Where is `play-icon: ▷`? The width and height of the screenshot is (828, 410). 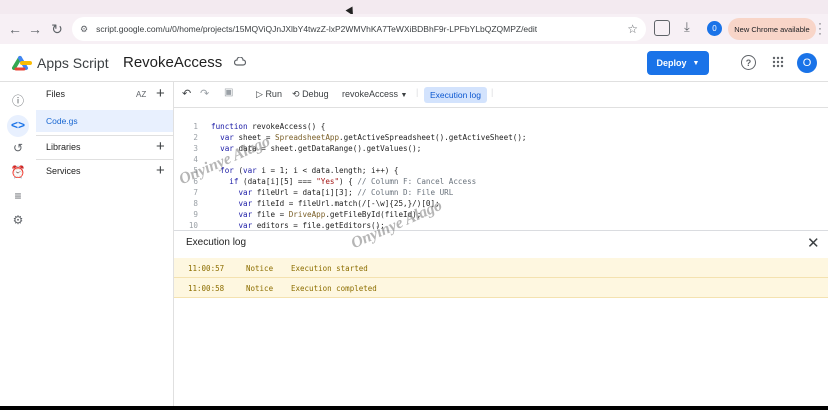
play-icon: ▷ is located at coordinates (259, 94).